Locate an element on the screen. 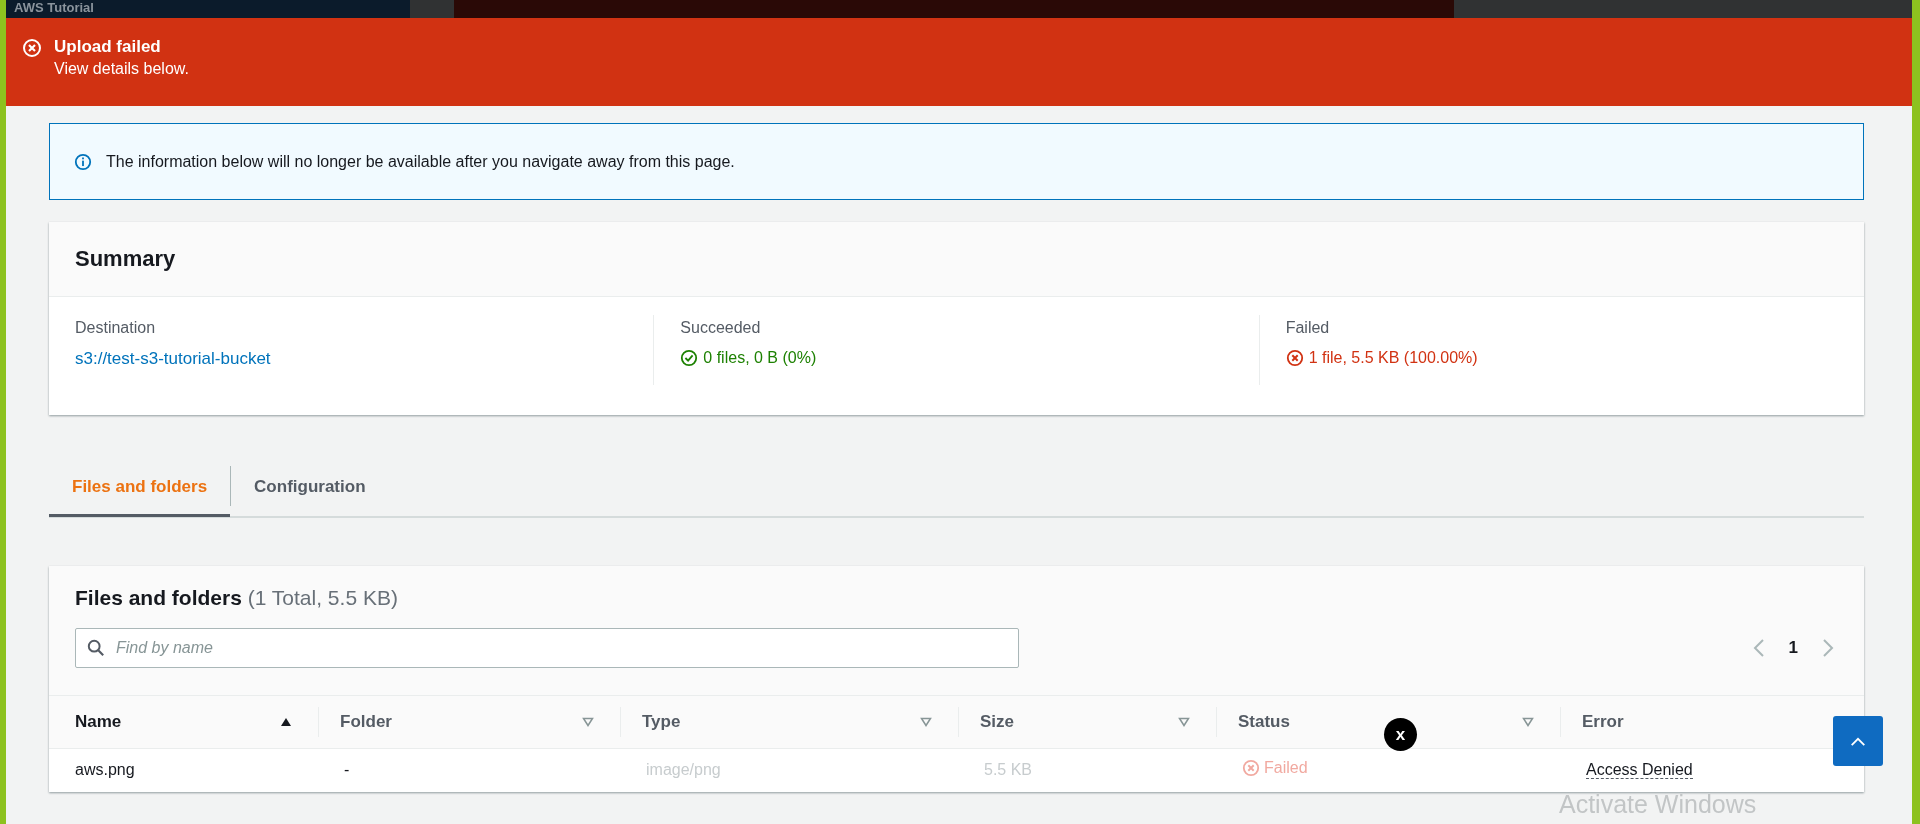 The image size is (1920, 824). column-header: Type is located at coordinates (661, 722).